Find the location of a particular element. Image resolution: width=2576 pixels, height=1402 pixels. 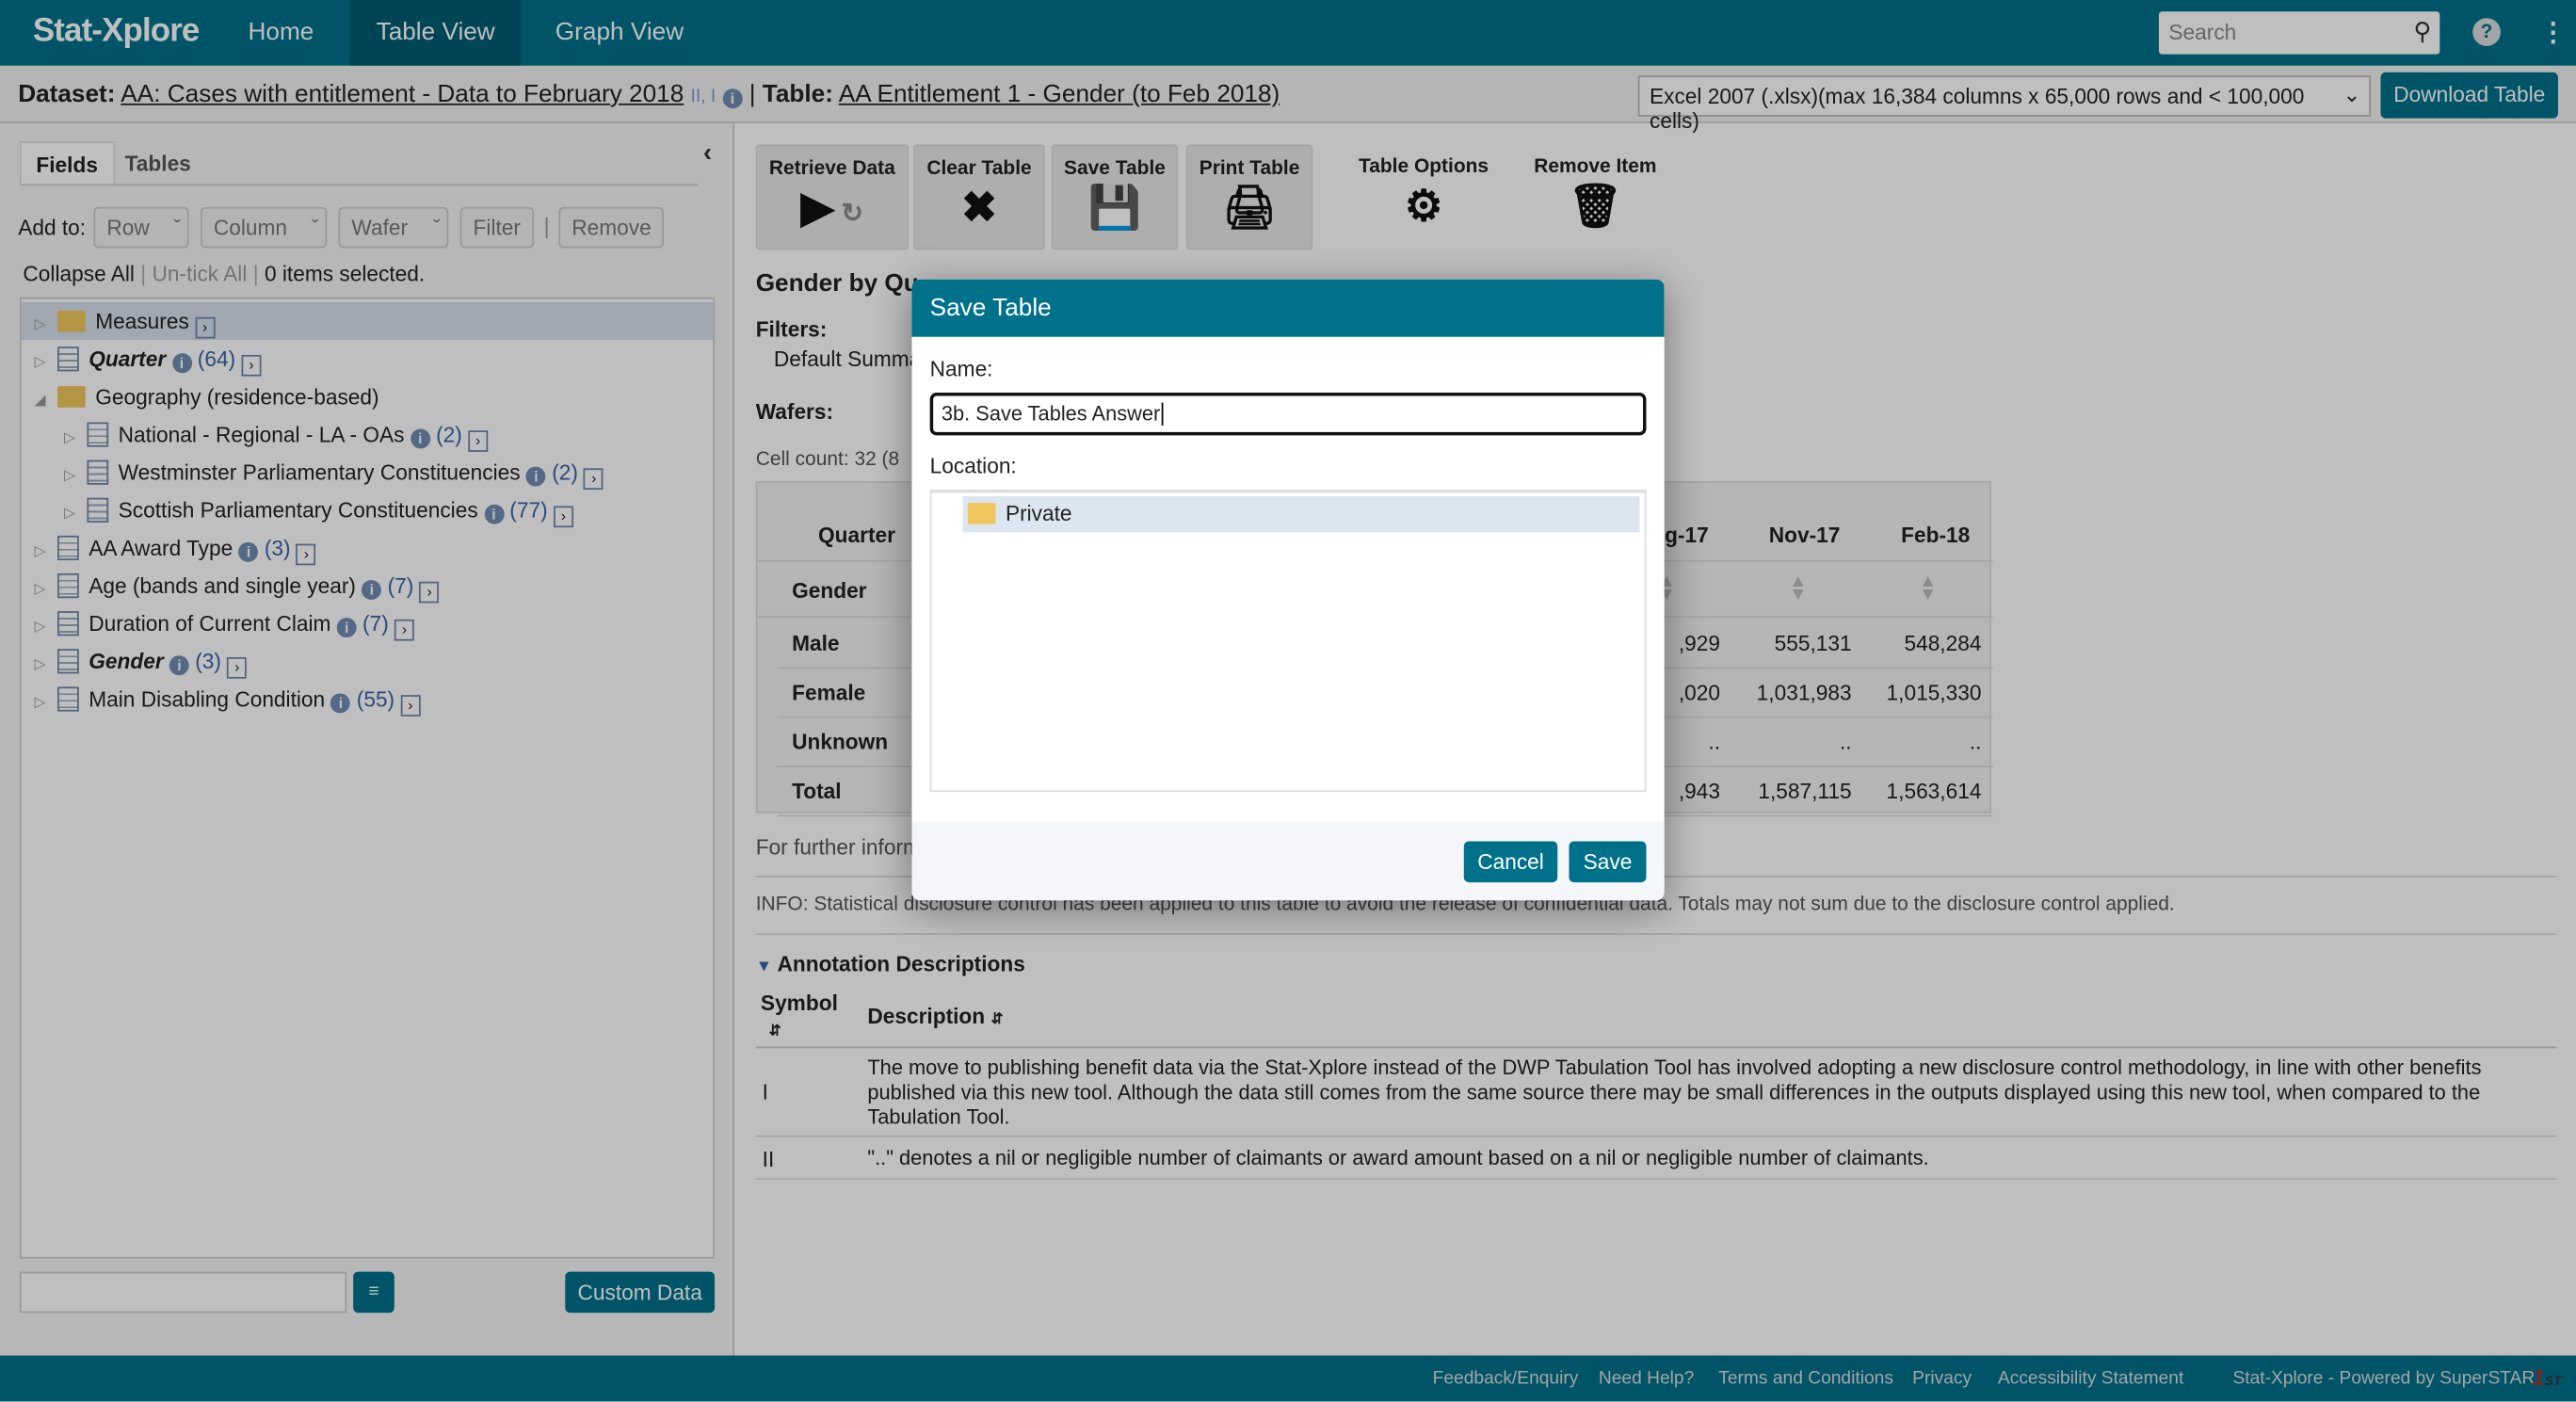

location-label: Location: is located at coordinates (973, 465).